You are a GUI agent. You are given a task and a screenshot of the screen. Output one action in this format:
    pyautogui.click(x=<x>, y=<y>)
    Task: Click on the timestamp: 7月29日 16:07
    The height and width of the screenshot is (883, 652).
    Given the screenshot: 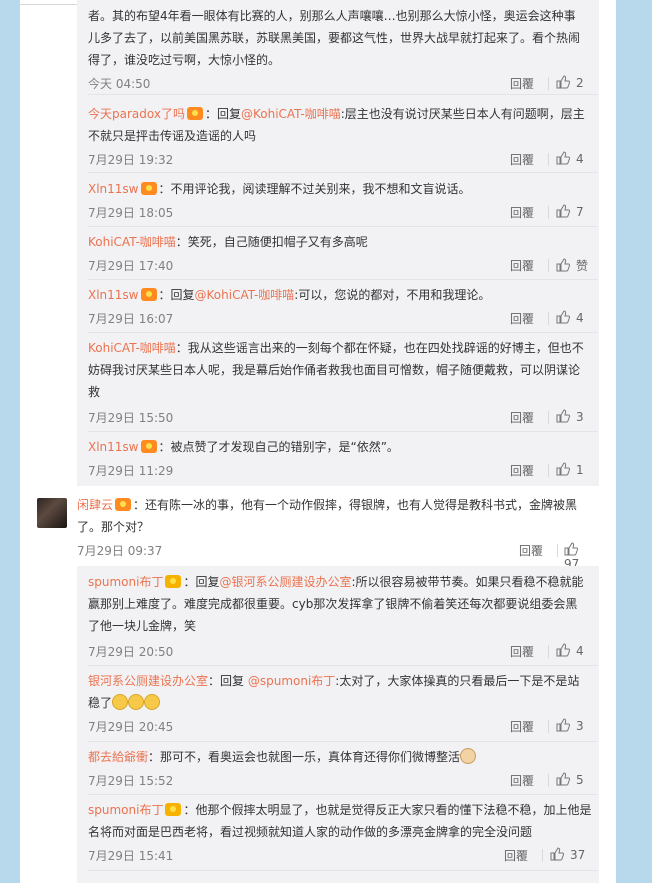 What is the action you would take?
    pyautogui.click(x=131, y=319)
    